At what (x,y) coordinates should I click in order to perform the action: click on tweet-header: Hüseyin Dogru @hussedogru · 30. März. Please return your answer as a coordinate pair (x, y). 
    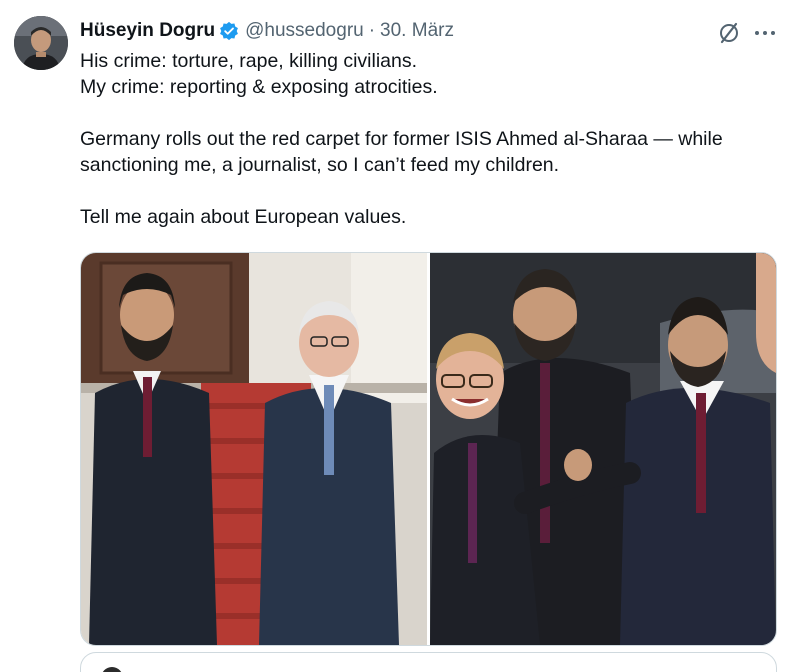
    Looking at the image, I should click on (267, 31).